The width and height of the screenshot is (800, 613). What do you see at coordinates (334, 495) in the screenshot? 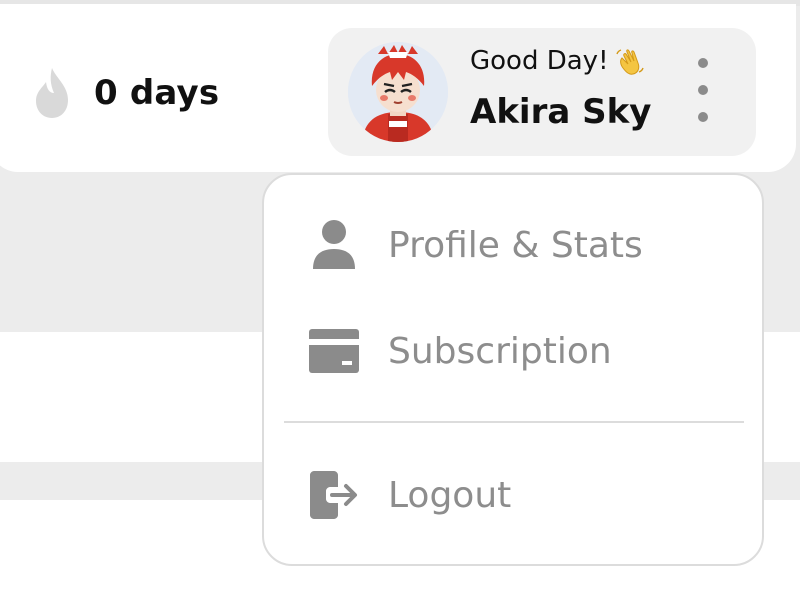
I see `logout-icon` at bounding box center [334, 495].